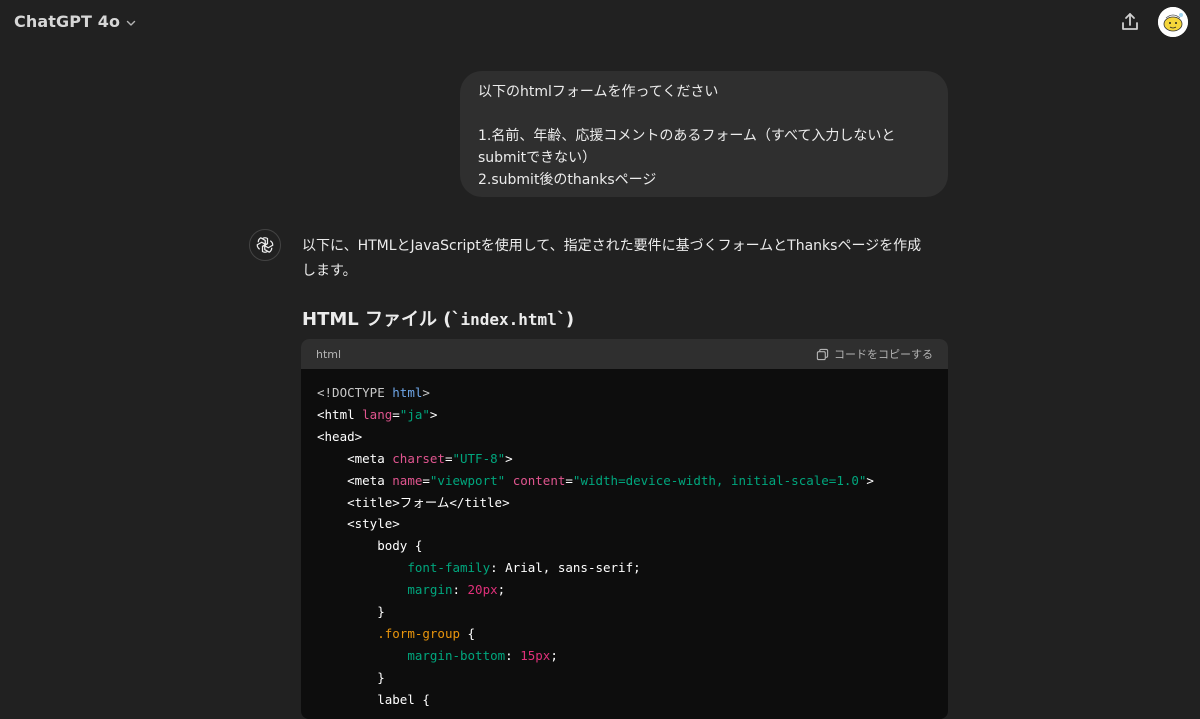  I want to click on code-line: <style>, so click(624, 524).